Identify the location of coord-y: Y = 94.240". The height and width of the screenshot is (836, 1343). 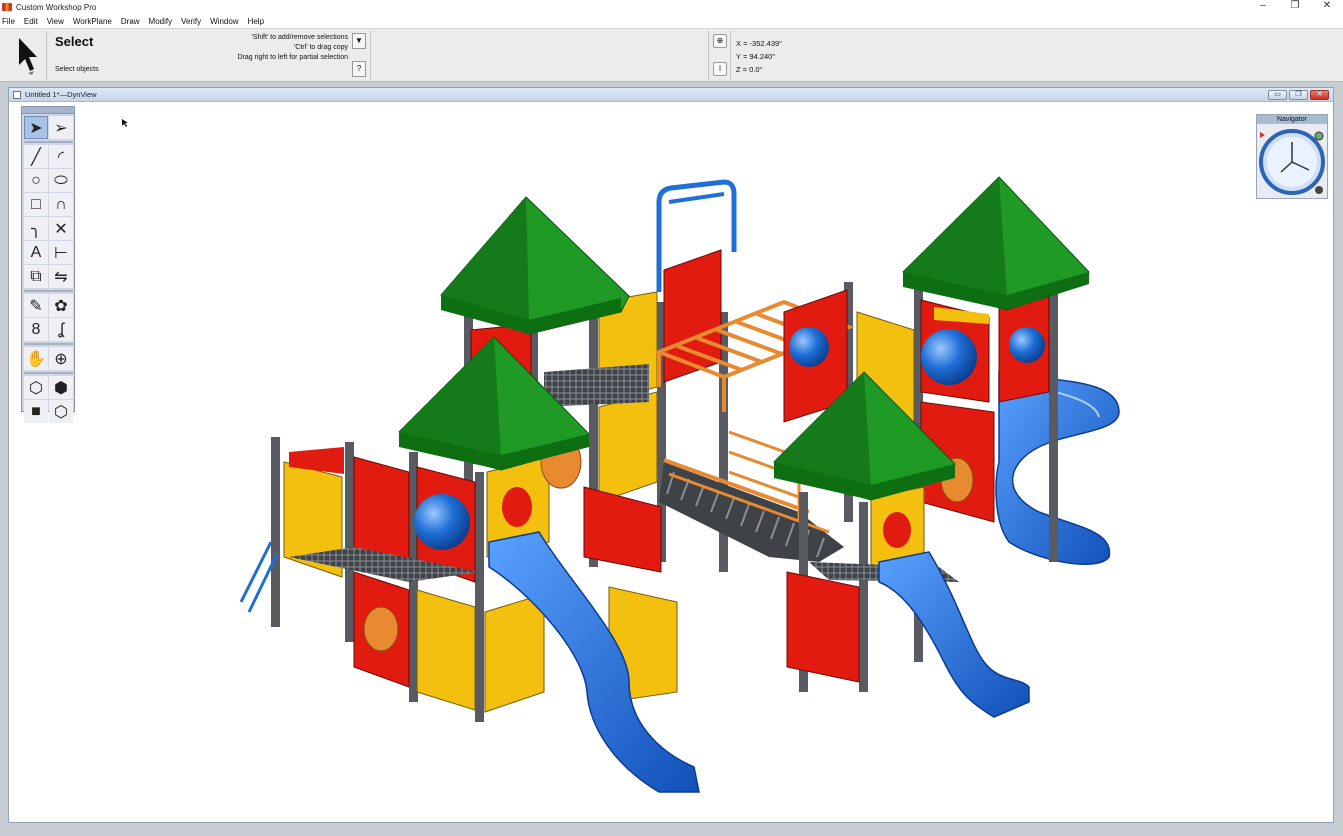
(756, 56).